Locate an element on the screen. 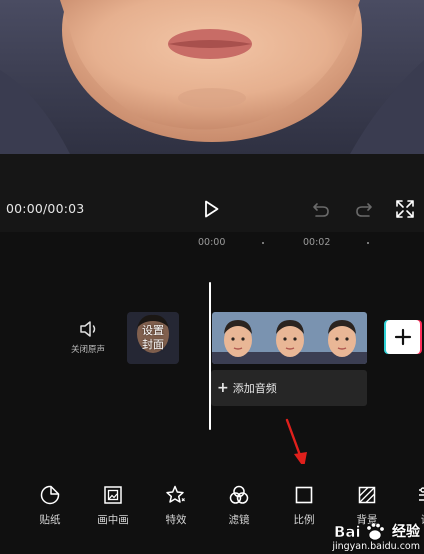 The width and height of the screenshot is (424, 554). watermark-name: 经验 is located at coordinates (406, 532).